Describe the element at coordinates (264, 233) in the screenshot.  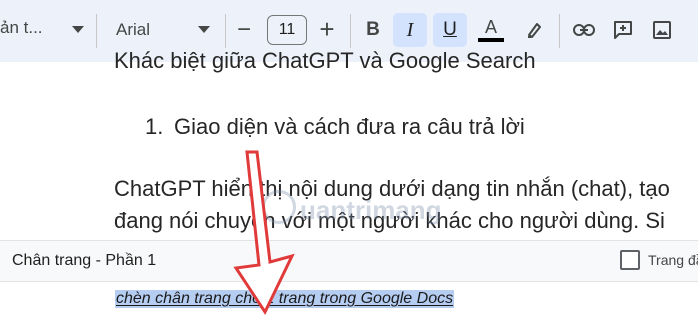
I see `annotation-arrow-icon` at that location.